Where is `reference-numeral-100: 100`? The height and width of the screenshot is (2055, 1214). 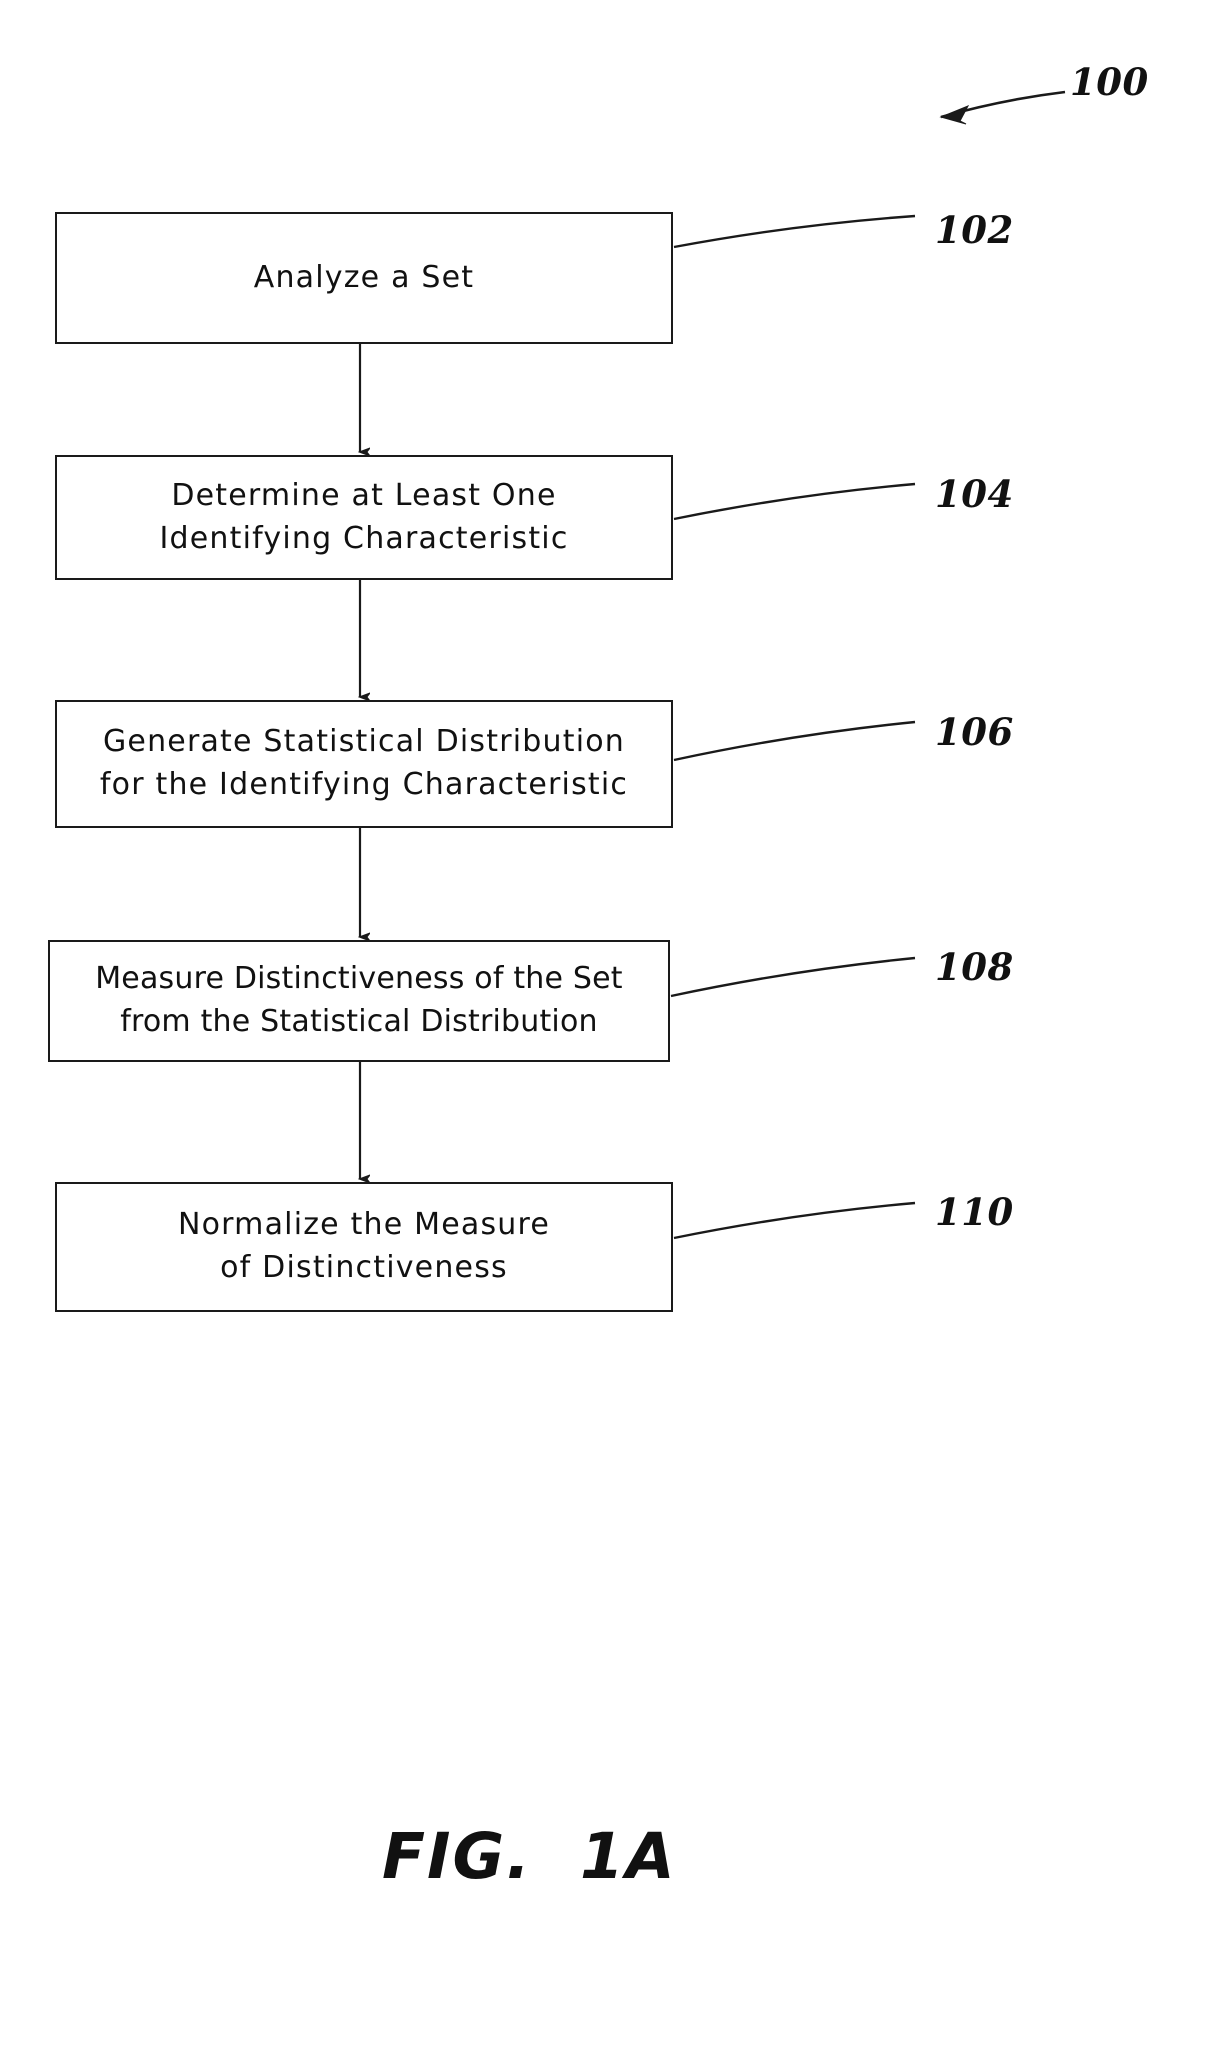 reference-numeral-100: 100 is located at coordinates (1109, 82).